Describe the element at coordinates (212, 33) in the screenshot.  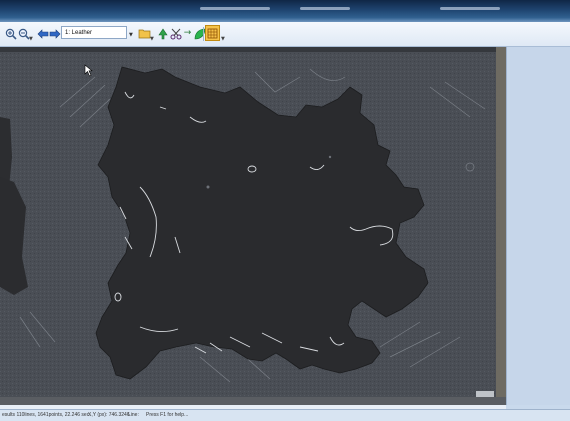
I see `grid-icon` at that location.